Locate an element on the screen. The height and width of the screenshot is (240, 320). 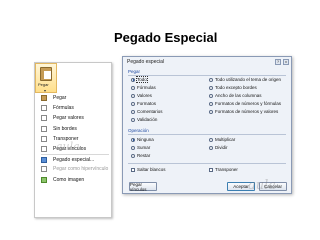
menu-item-pegar-valores: Pegar valores is located at coordinates (75, 118).